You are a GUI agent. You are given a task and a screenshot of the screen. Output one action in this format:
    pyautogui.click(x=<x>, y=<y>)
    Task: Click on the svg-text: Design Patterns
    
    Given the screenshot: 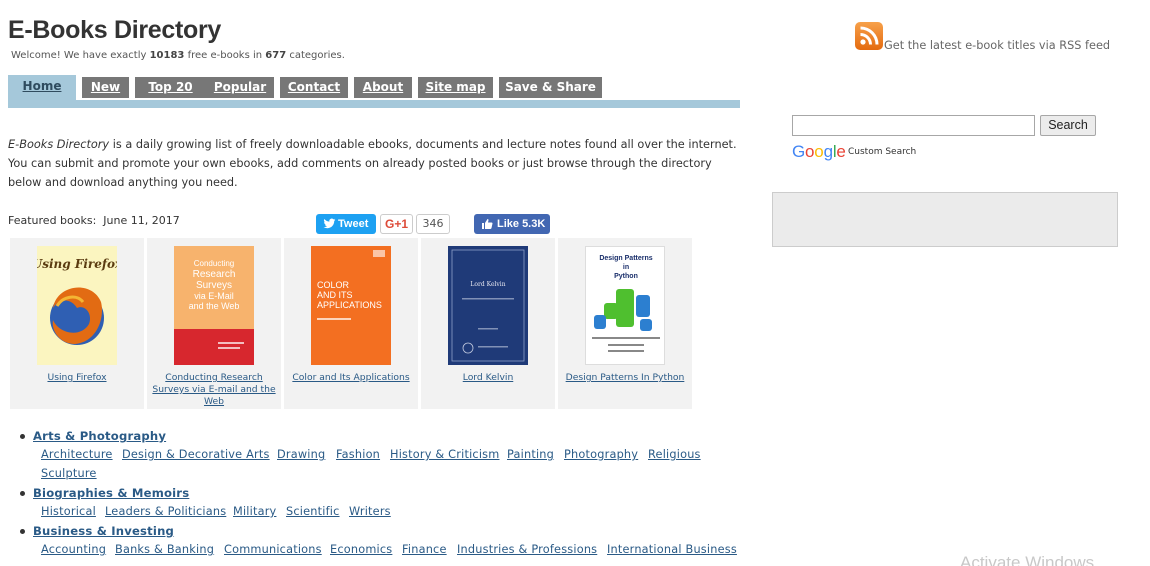 What is the action you would take?
    pyautogui.click(x=625, y=258)
    